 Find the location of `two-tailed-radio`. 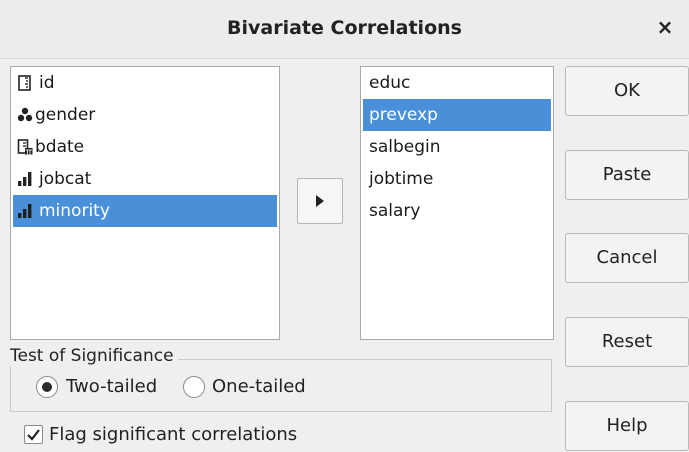

two-tailed-radio is located at coordinates (47, 387).